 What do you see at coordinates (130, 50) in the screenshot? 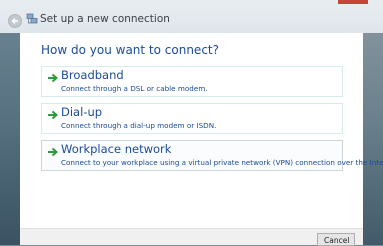
I see `page-heading: How do you want to connect?` at bounding box center [130, 50].